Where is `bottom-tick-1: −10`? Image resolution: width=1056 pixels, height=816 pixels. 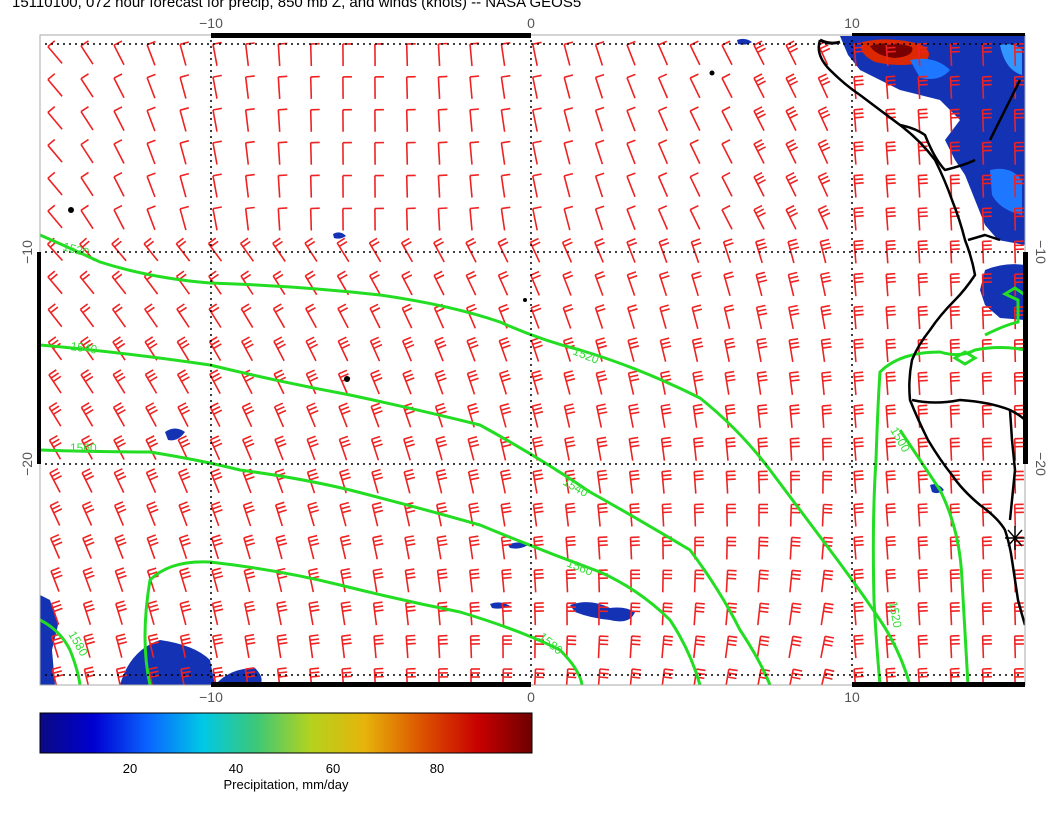
bottom-tick-1: −10 is located at coordinates (211, 697).